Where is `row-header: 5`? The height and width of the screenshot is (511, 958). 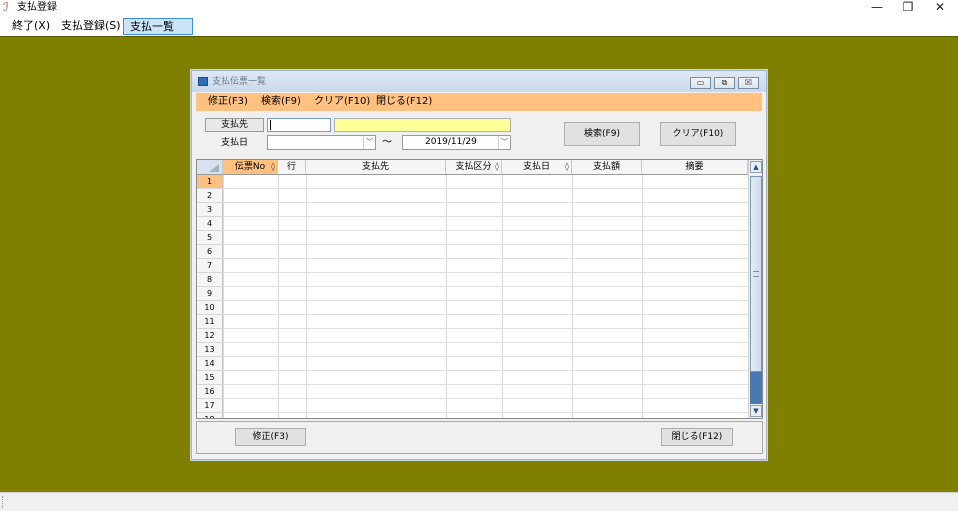 row-header: 5 is located at coordinates (210, 238).